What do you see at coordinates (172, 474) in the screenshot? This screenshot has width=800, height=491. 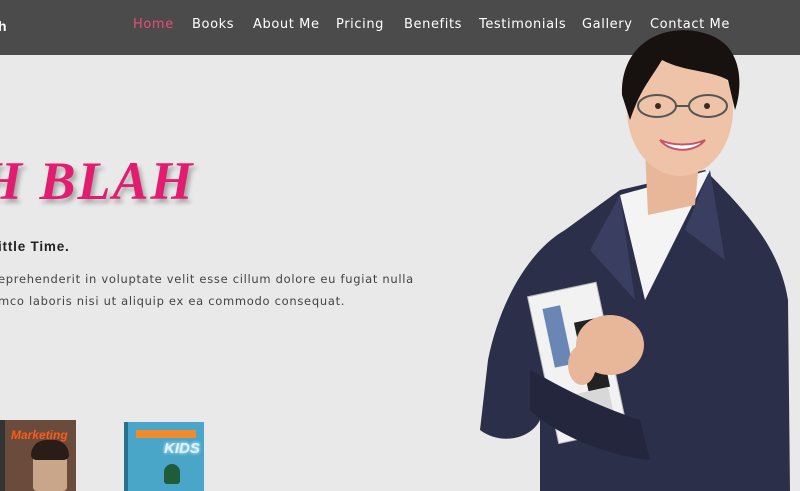 I see `cover-critter` at bounding box center [172, 474].